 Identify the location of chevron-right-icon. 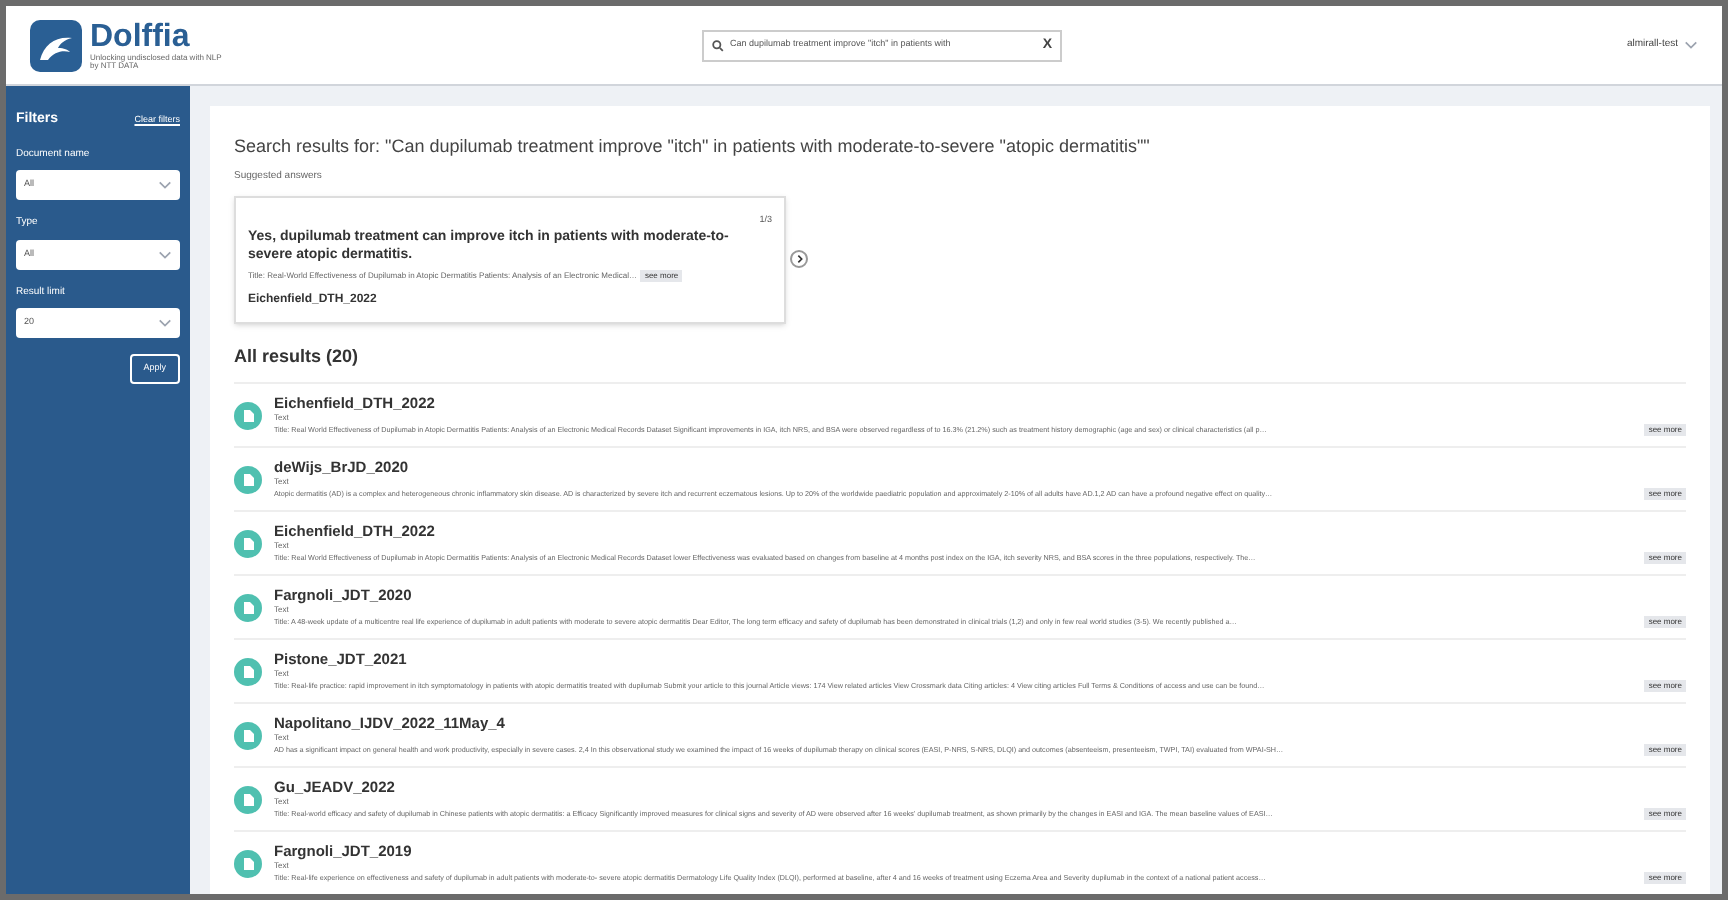
(799, 259).